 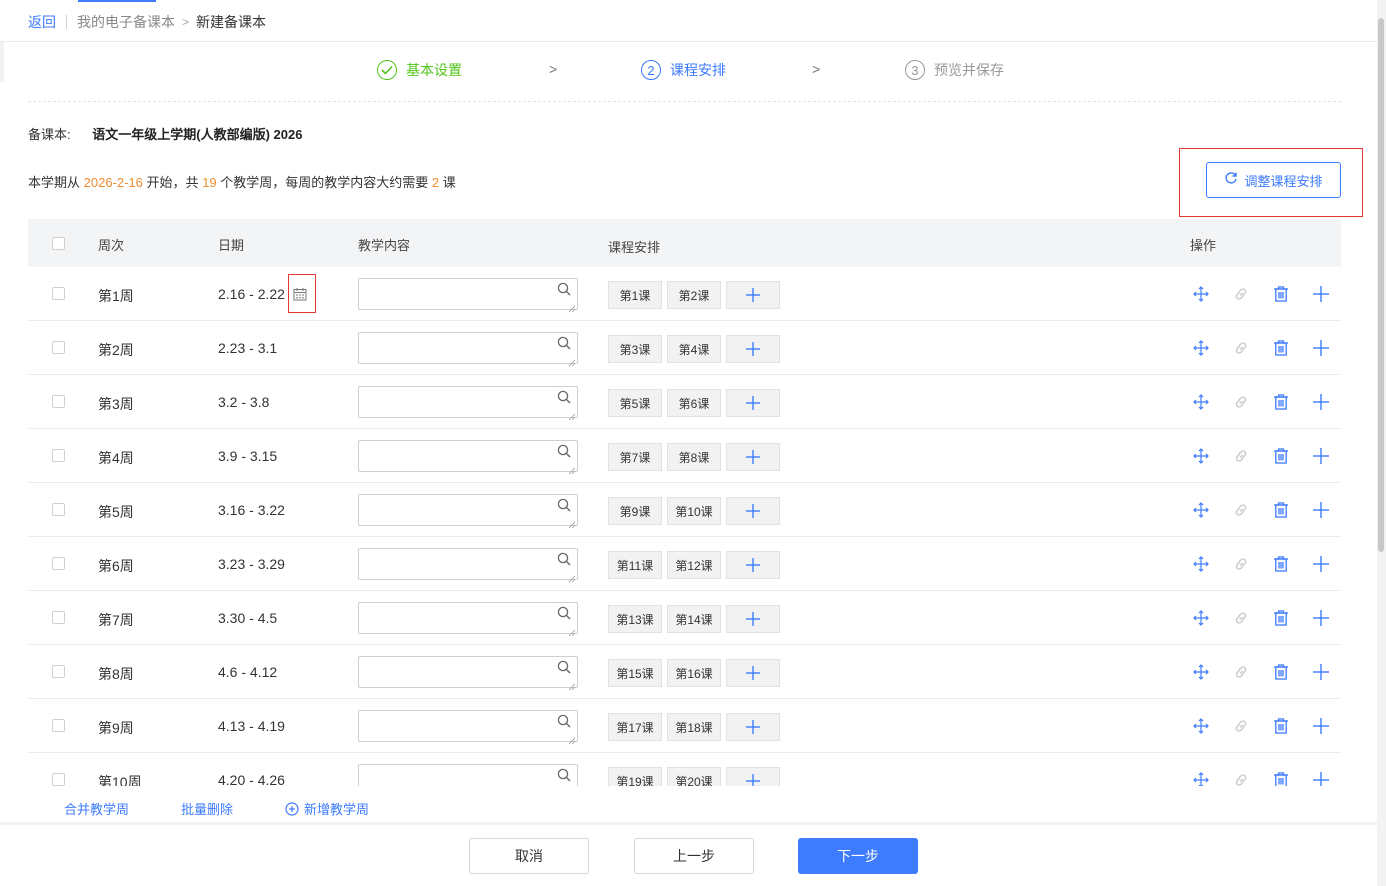 I want to click on lesson-chip: 第2课, so click(x=694, y=295).